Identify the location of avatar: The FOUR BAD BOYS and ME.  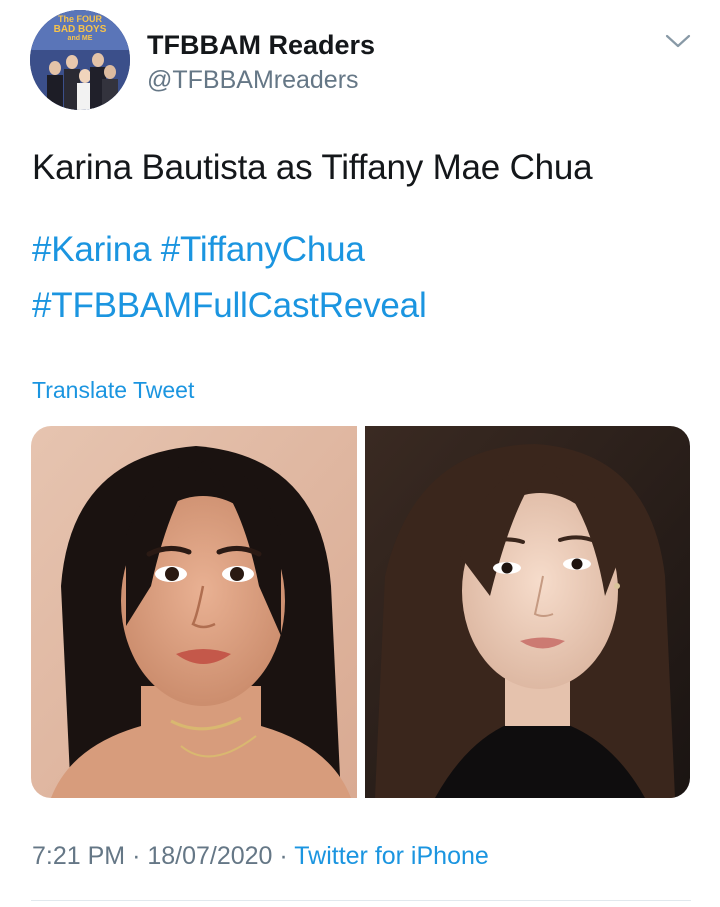
(80, 60).